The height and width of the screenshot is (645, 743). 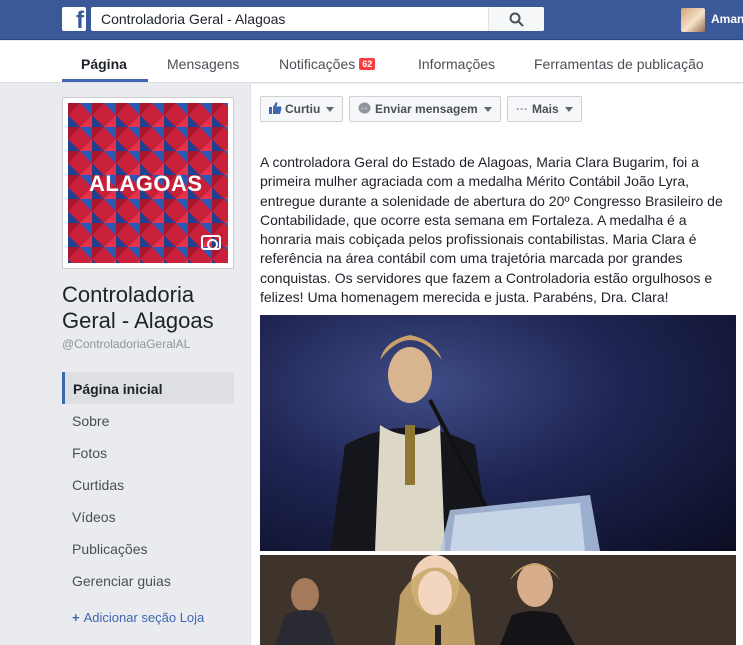 I want to click on send-message-button: Enviar mensagem, so click(x=425, y=109).